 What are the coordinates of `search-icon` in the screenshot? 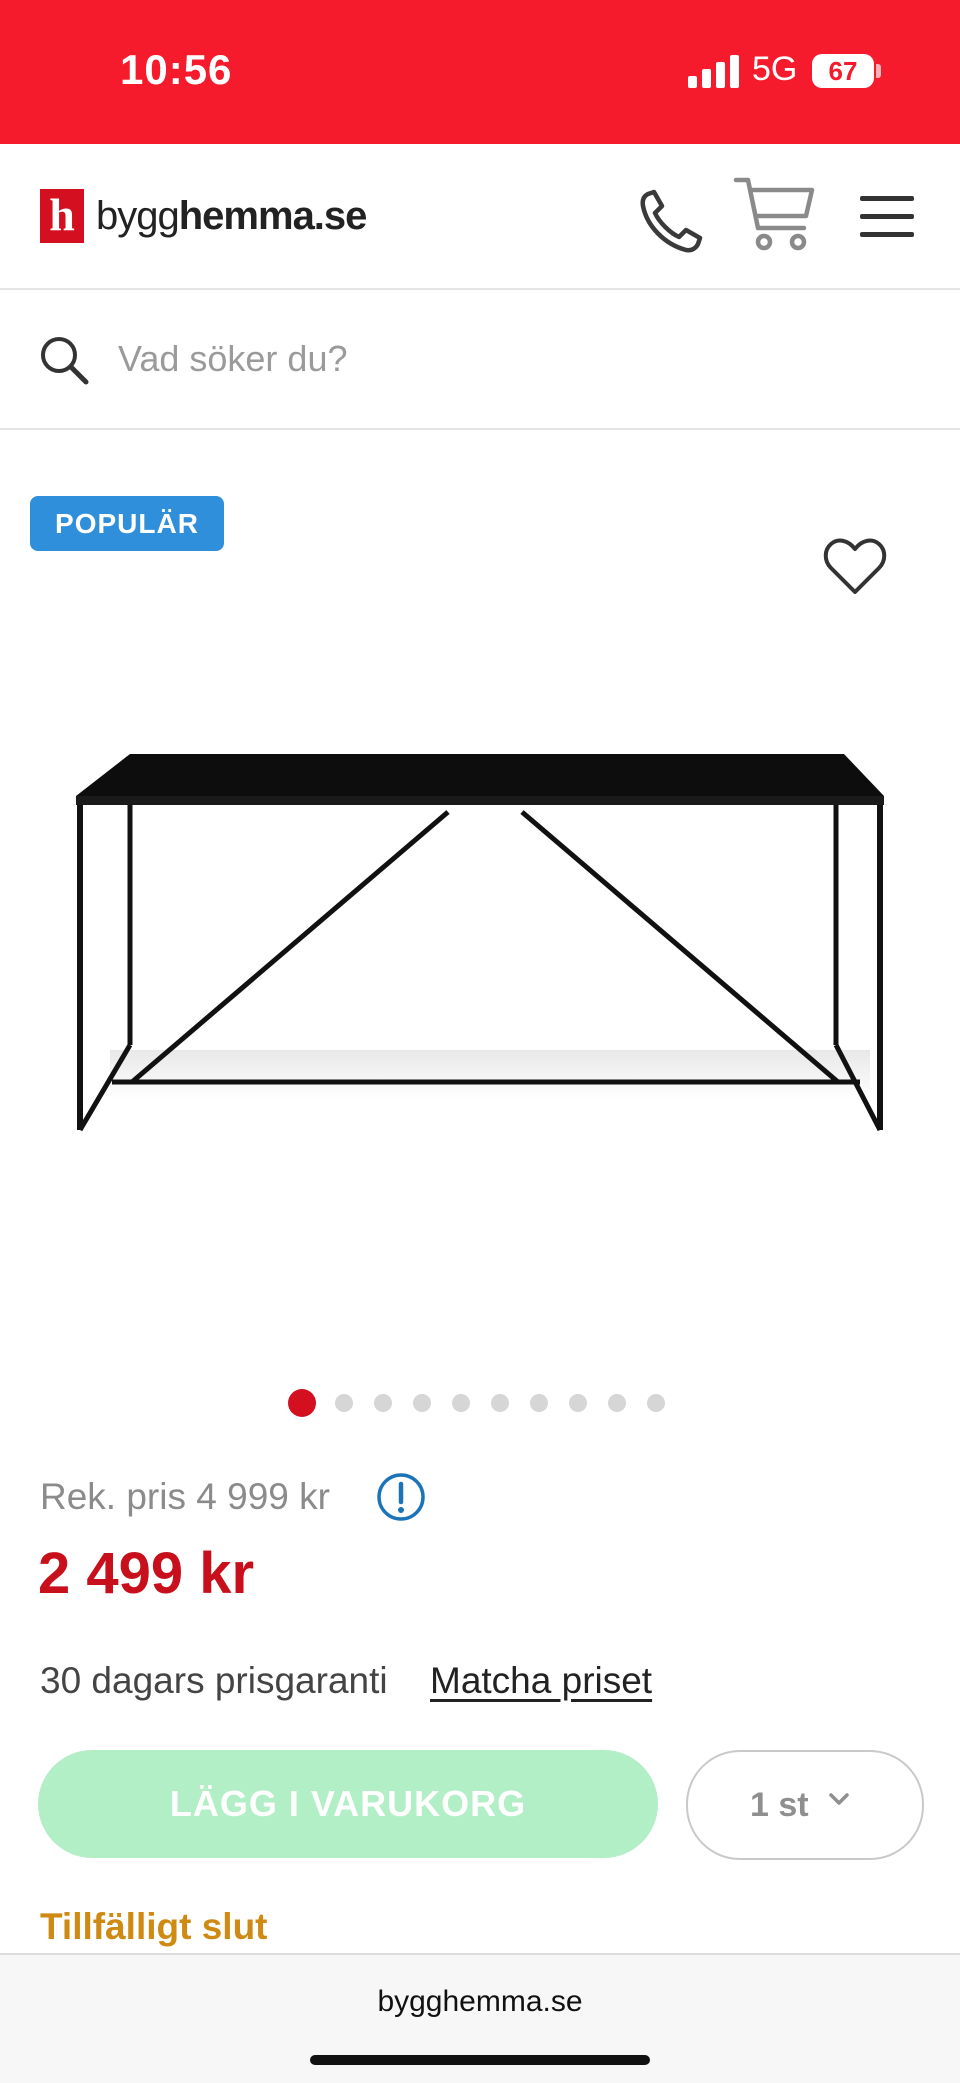 It's located at (65, 361).